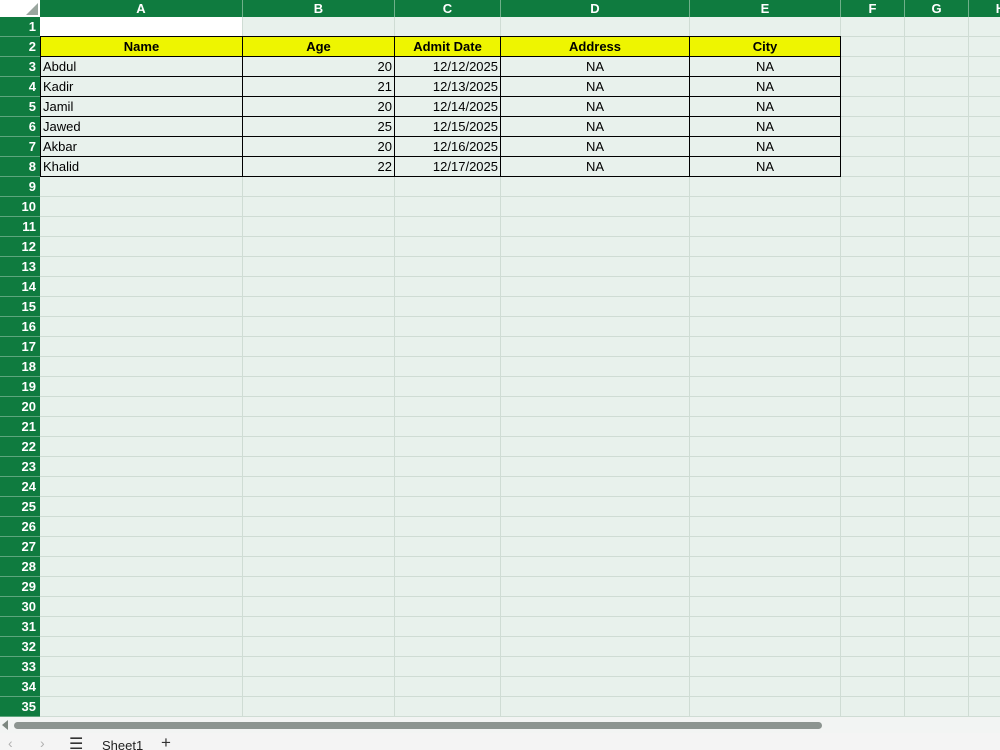  What do you see at coordinates (20, 687) in the screenshot?
I see `row-header-34: 34` at bounding box center [20, 687].